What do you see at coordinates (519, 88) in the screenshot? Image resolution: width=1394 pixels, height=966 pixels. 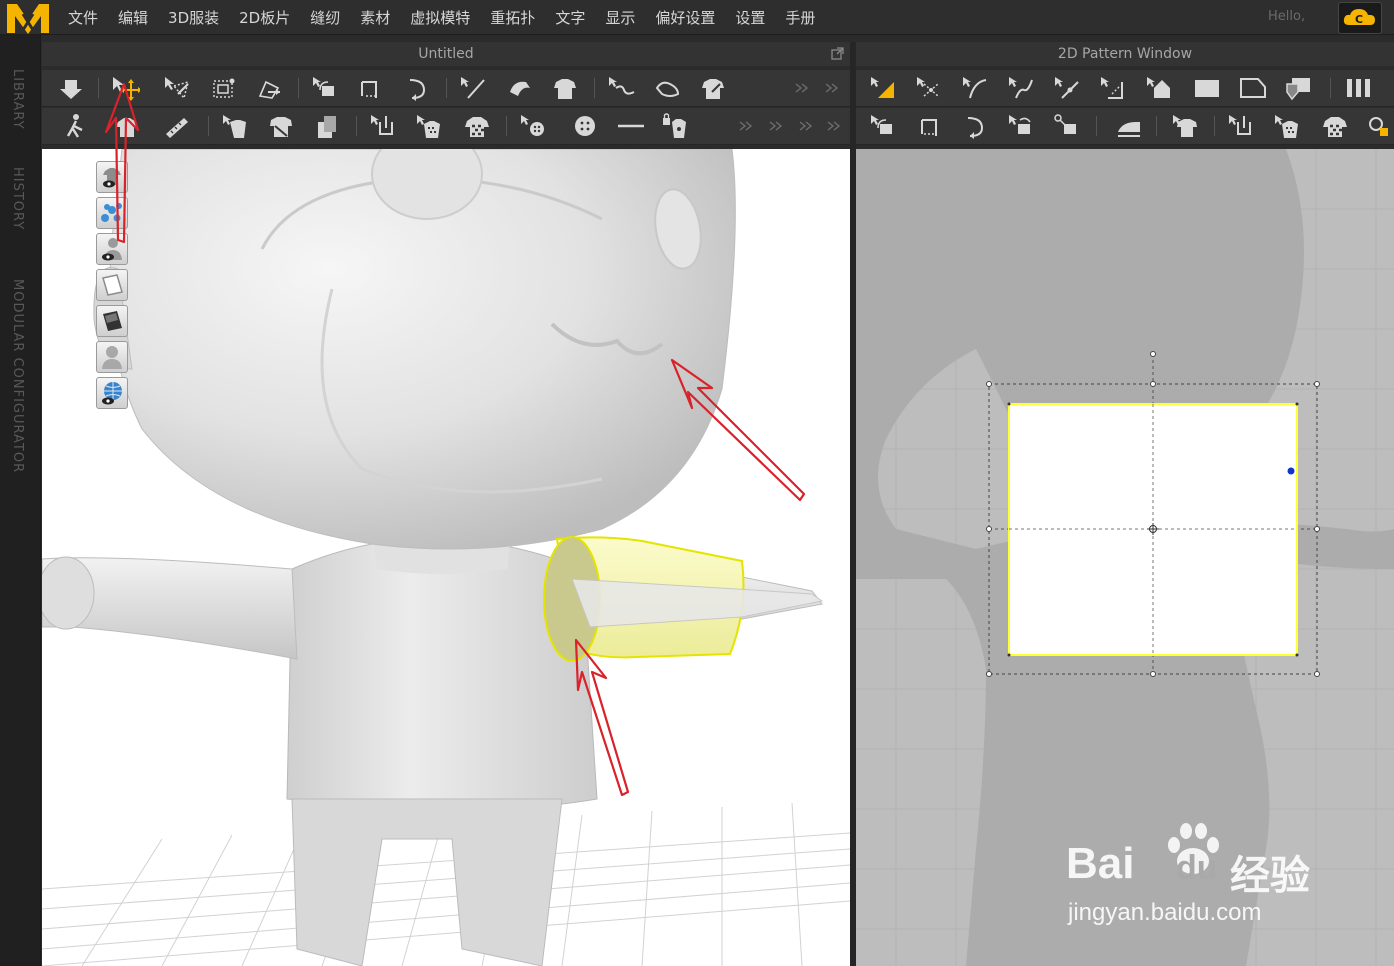 I see `fold-icon` at bounding box center [519, 88].